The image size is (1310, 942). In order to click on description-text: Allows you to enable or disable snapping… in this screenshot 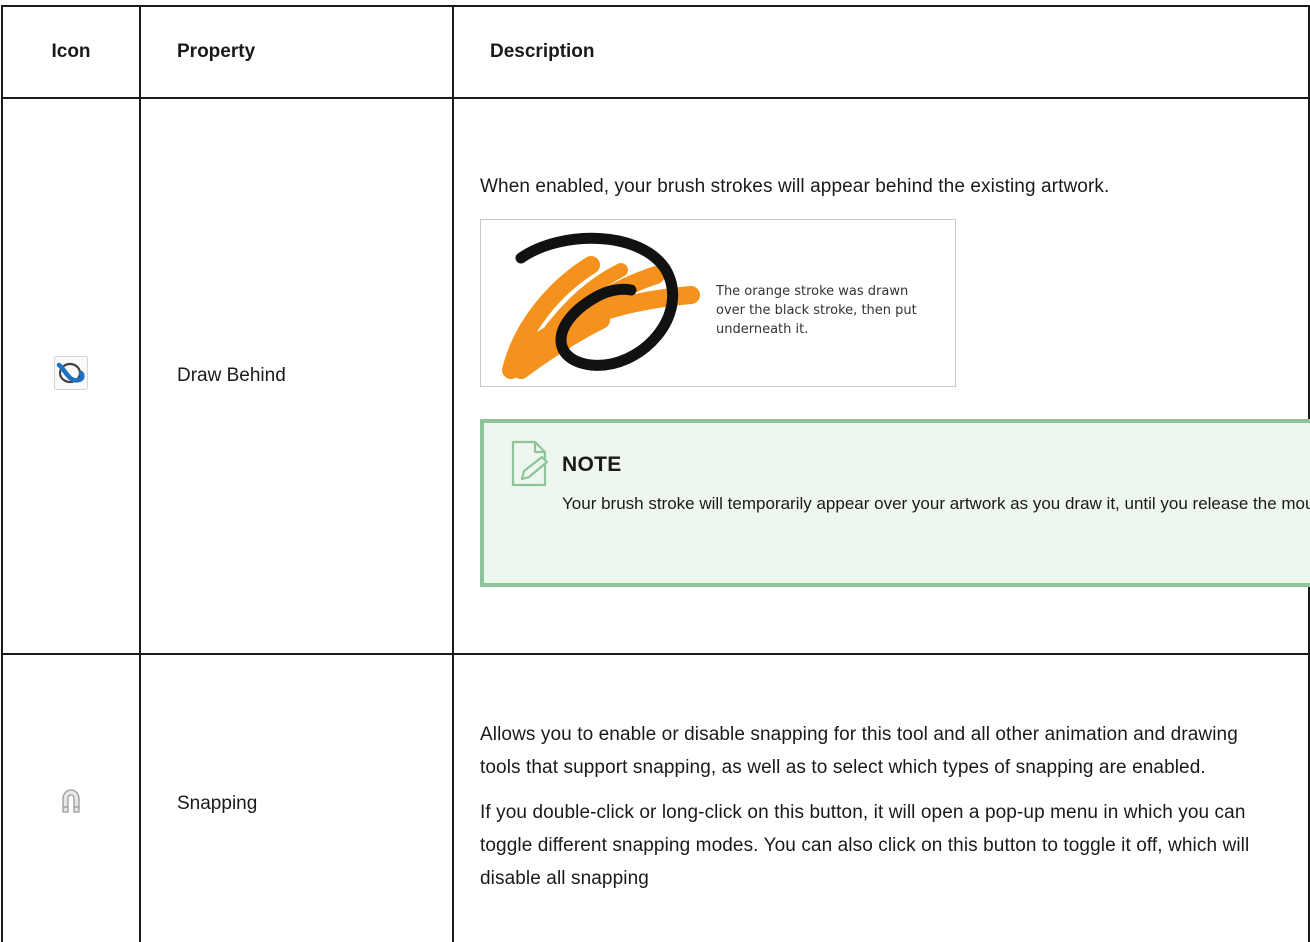, I will do `click(859, 750)`.